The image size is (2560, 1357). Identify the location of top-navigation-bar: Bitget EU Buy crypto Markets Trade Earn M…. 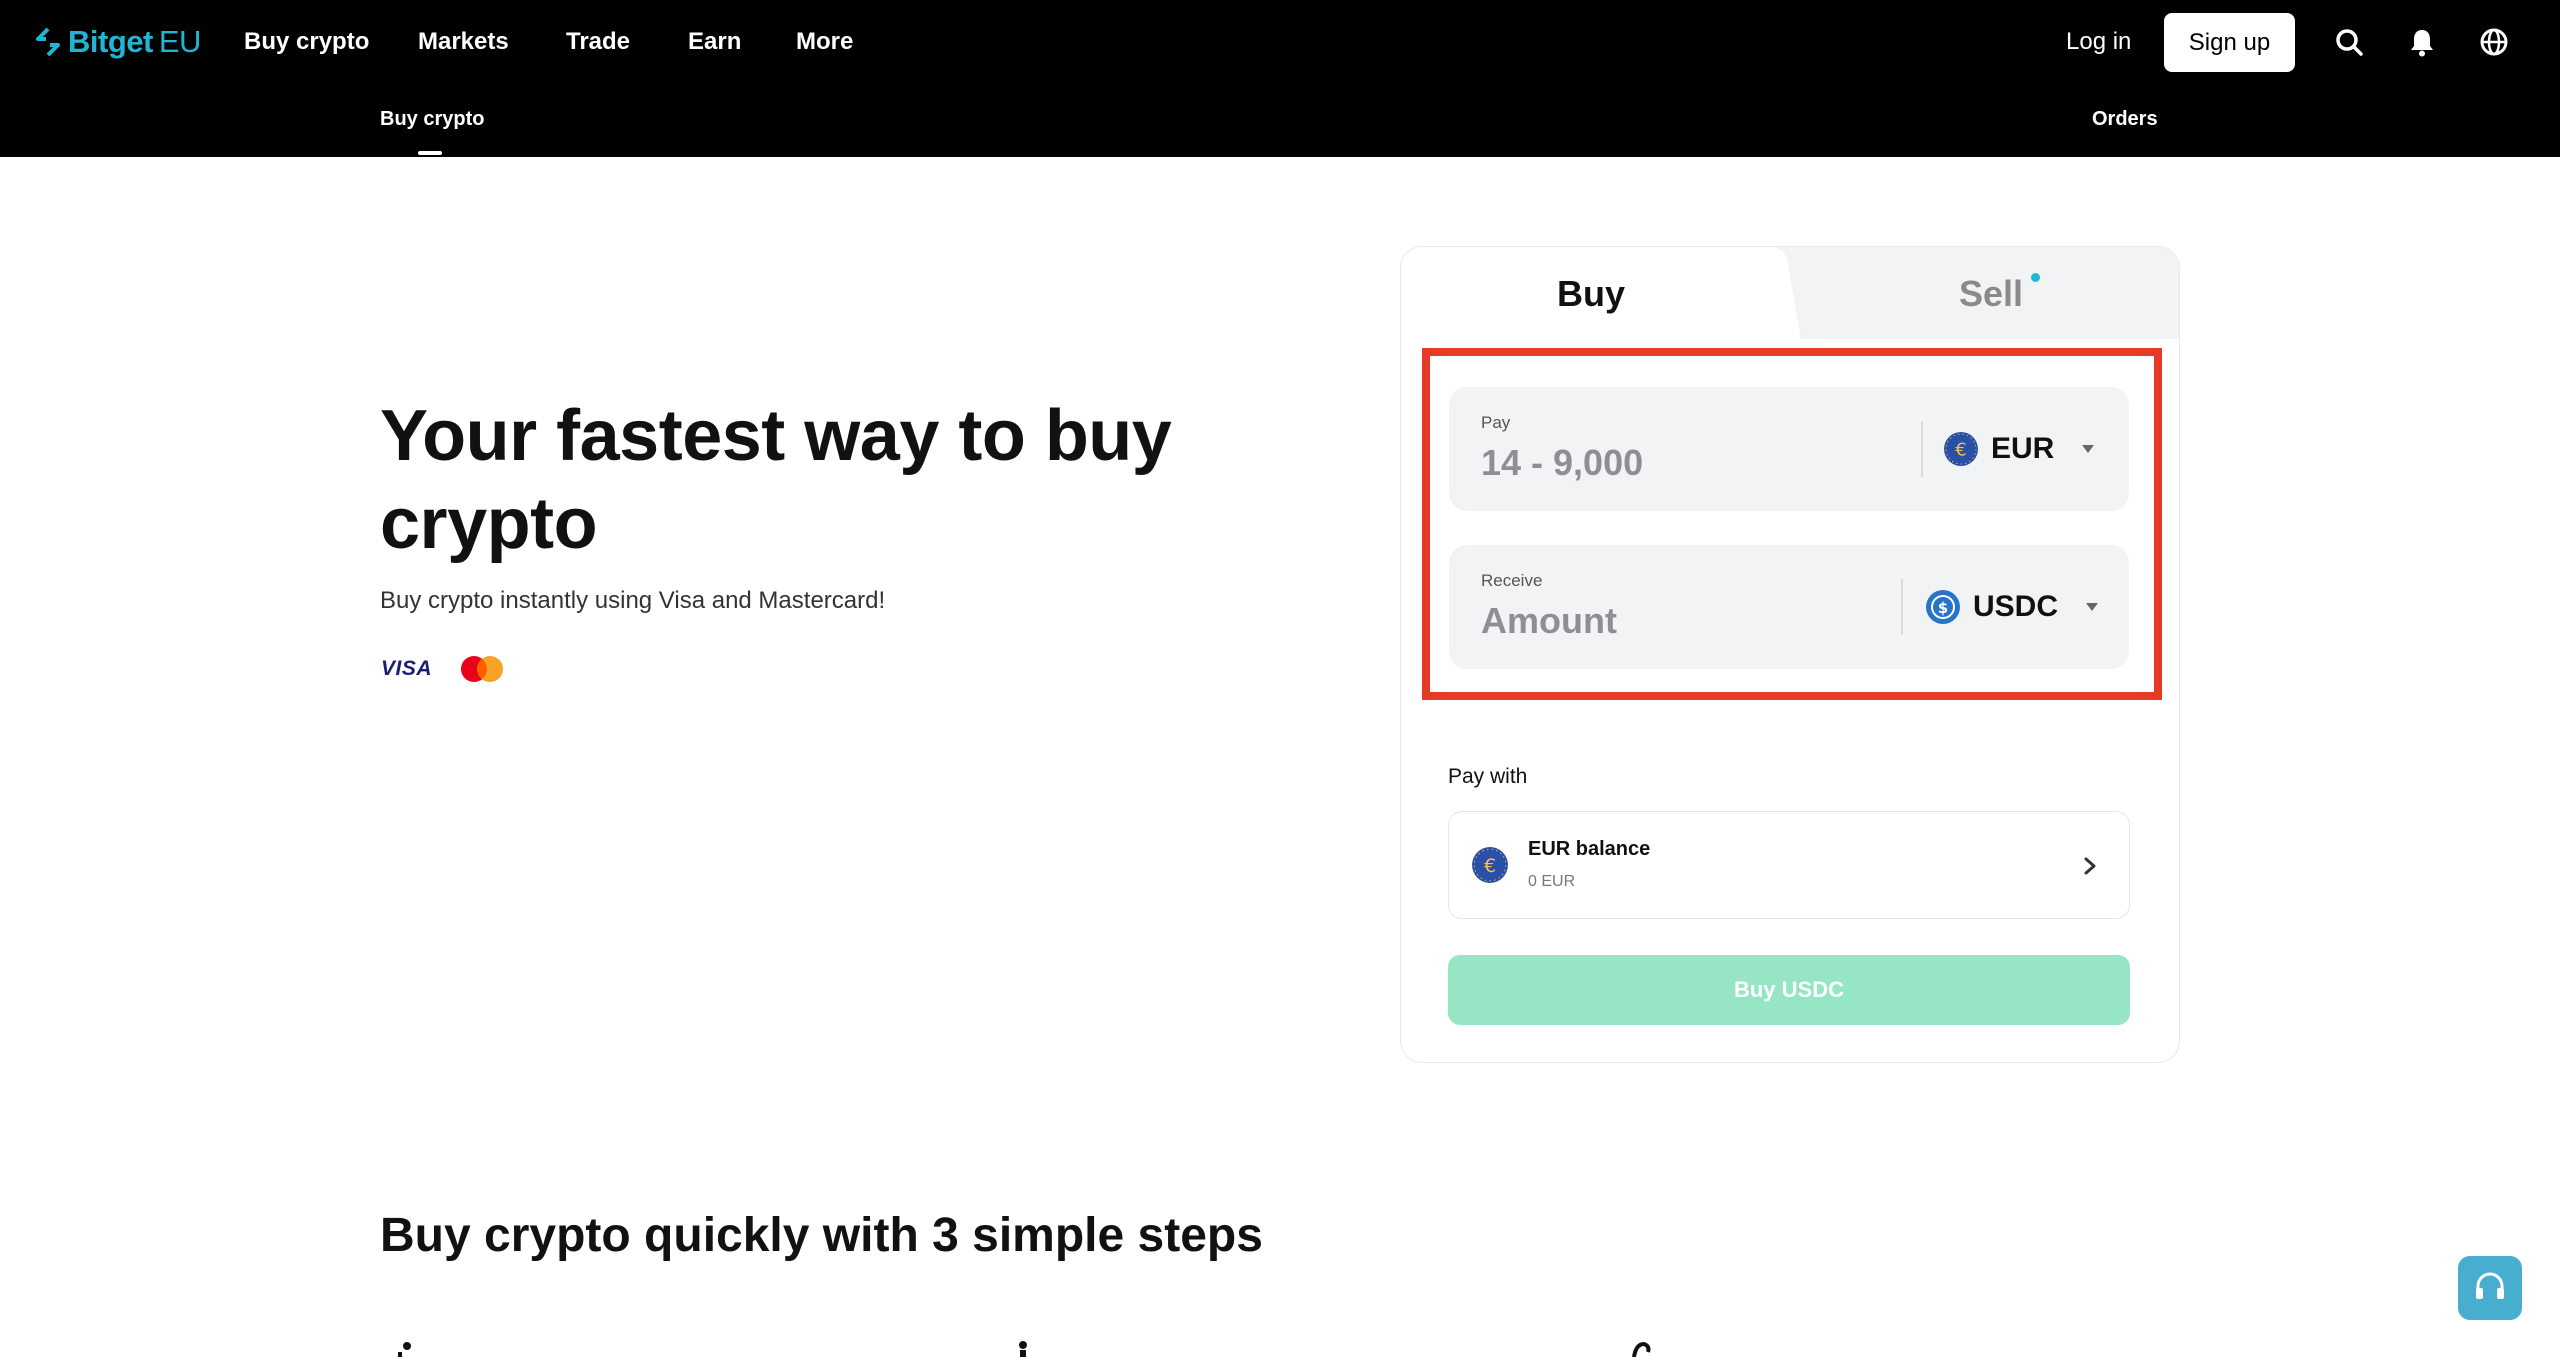
(1280, 78).